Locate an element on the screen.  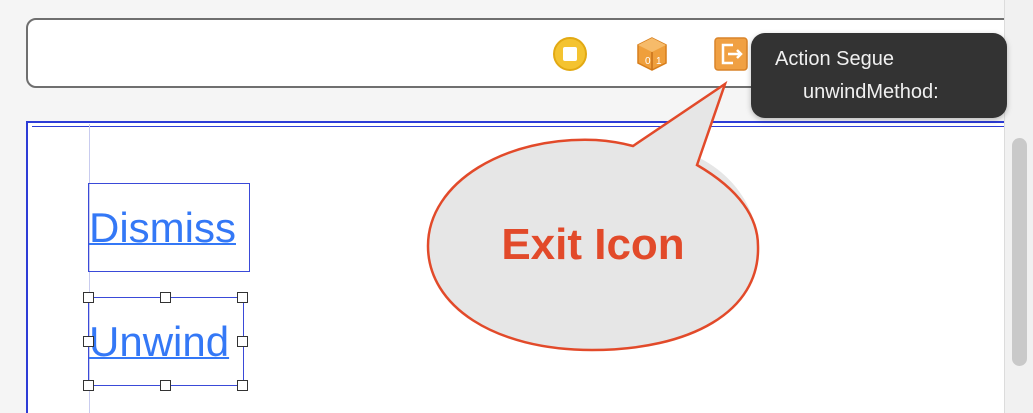
vertical-scrollbar is located at coordinates (1019, 252).